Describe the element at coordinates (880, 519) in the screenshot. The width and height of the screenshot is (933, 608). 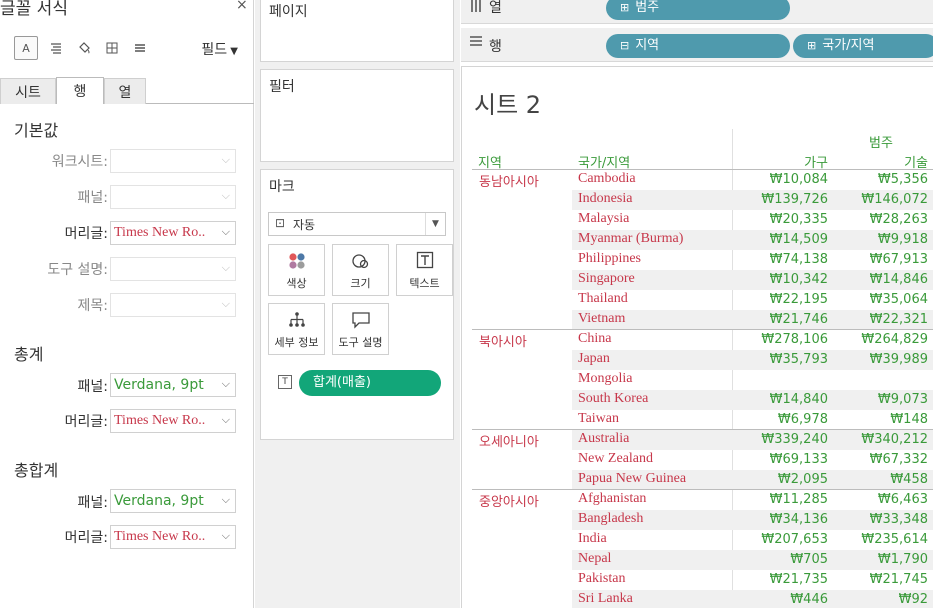
I see `technology-value: ₩33,348` at that location.